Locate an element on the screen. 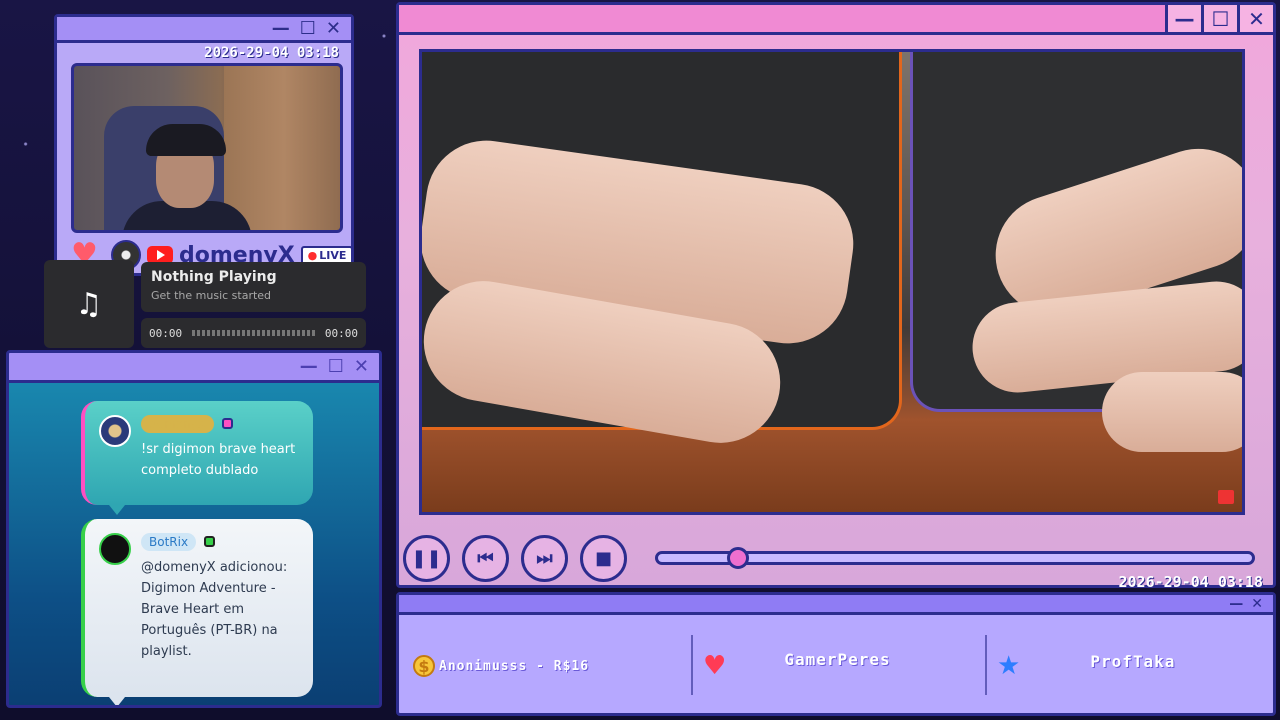 The height and width of the screenshot is (720, 1280). follower-name: GamerPeres is located at coordinates (837, 659).